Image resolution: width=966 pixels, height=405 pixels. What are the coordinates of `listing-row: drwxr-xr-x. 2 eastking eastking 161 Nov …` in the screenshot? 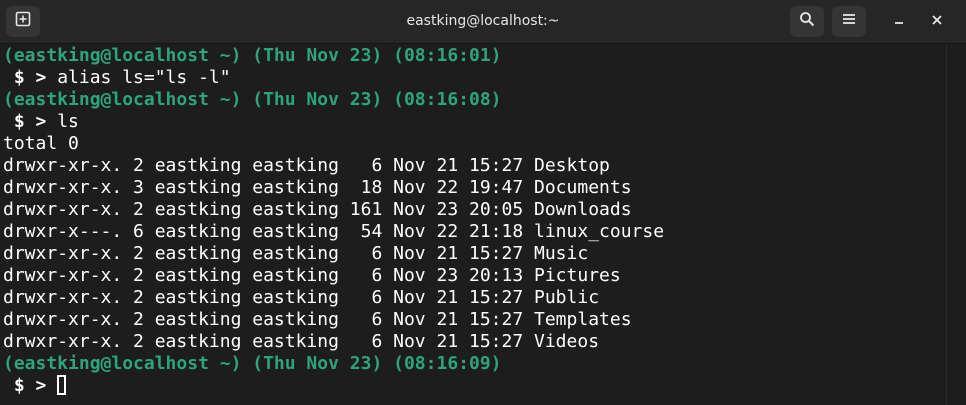 It's located at (317, 209).